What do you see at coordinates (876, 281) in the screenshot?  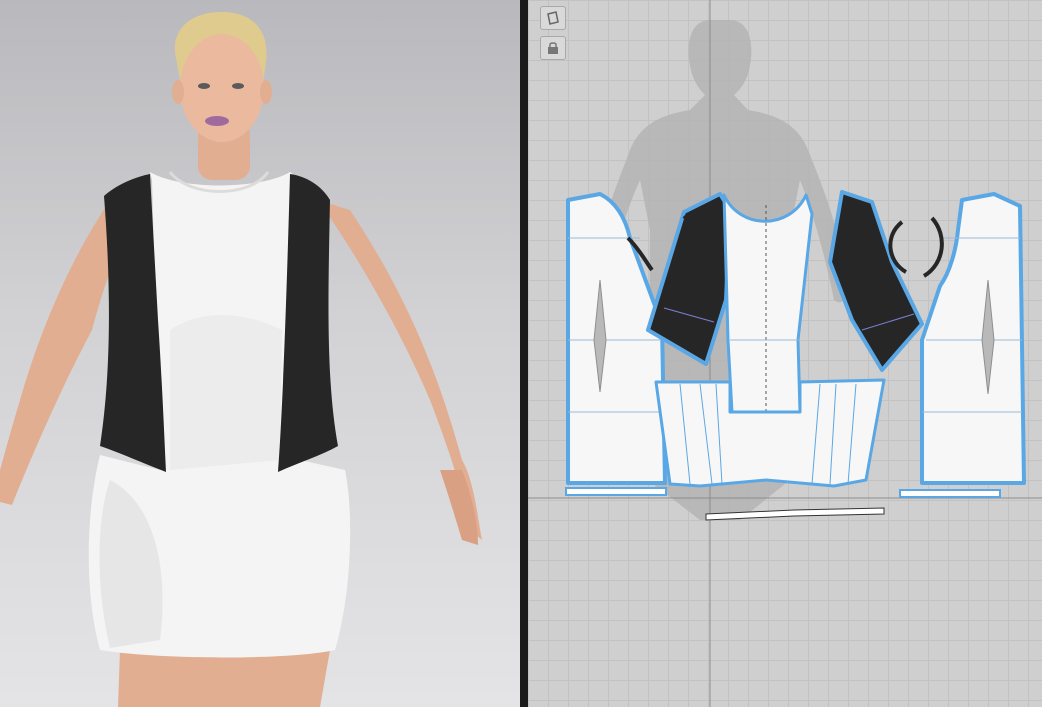 I see `pattern-side-panel-right` at bounding box center [876, 281].